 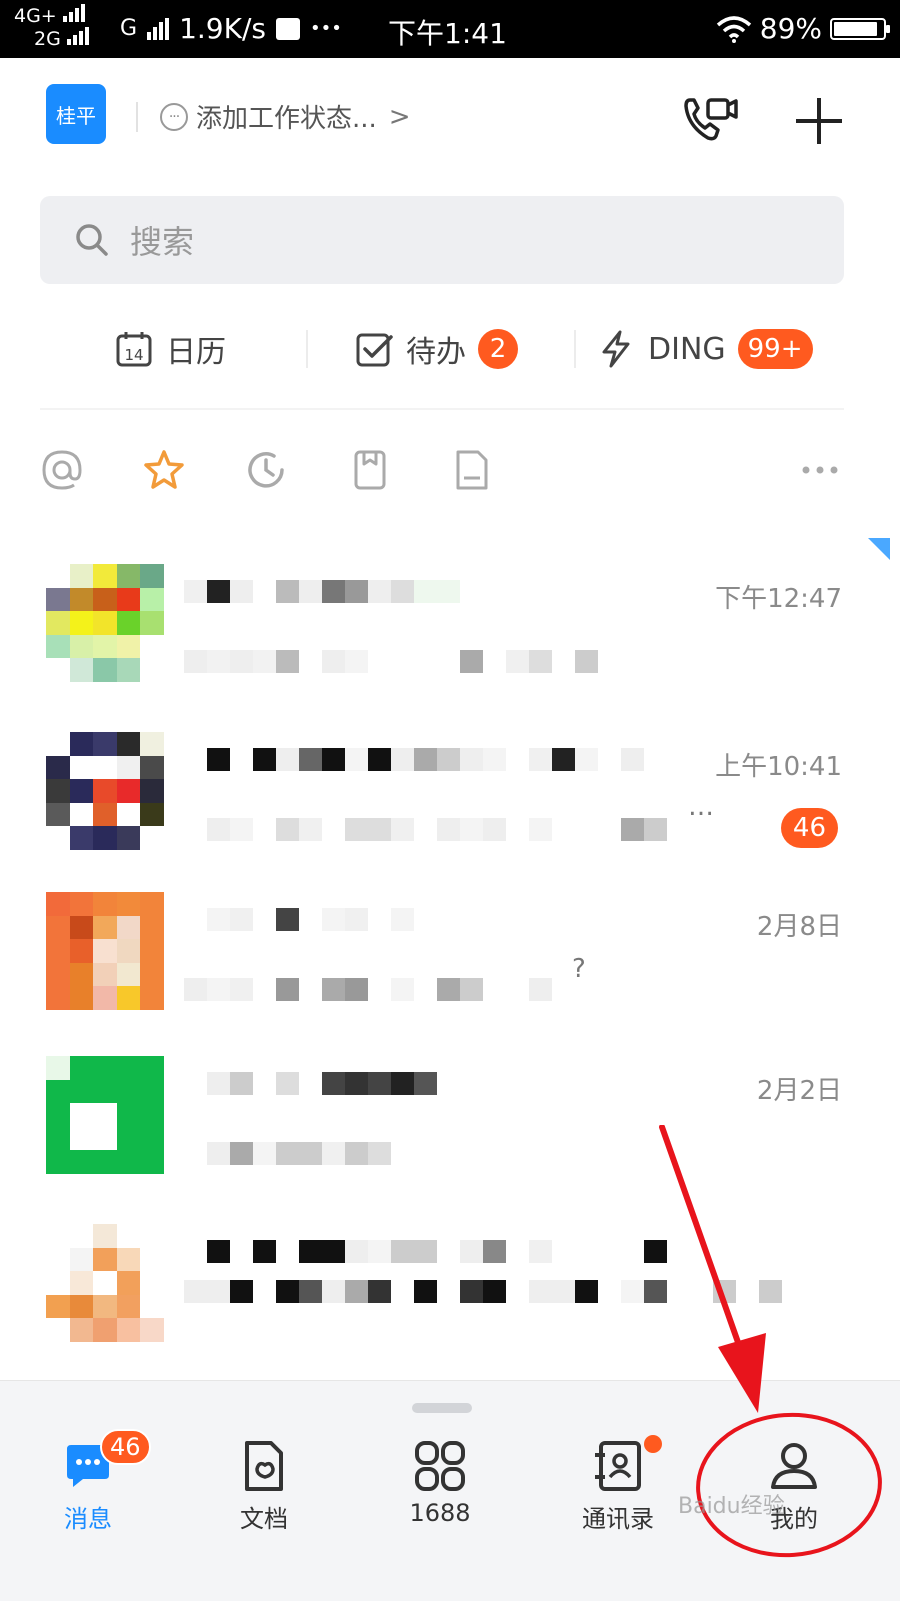 What do you see at coordinates (820, 470) in the screenshot?
I see `more-icon` at bounding box center [820, 470].